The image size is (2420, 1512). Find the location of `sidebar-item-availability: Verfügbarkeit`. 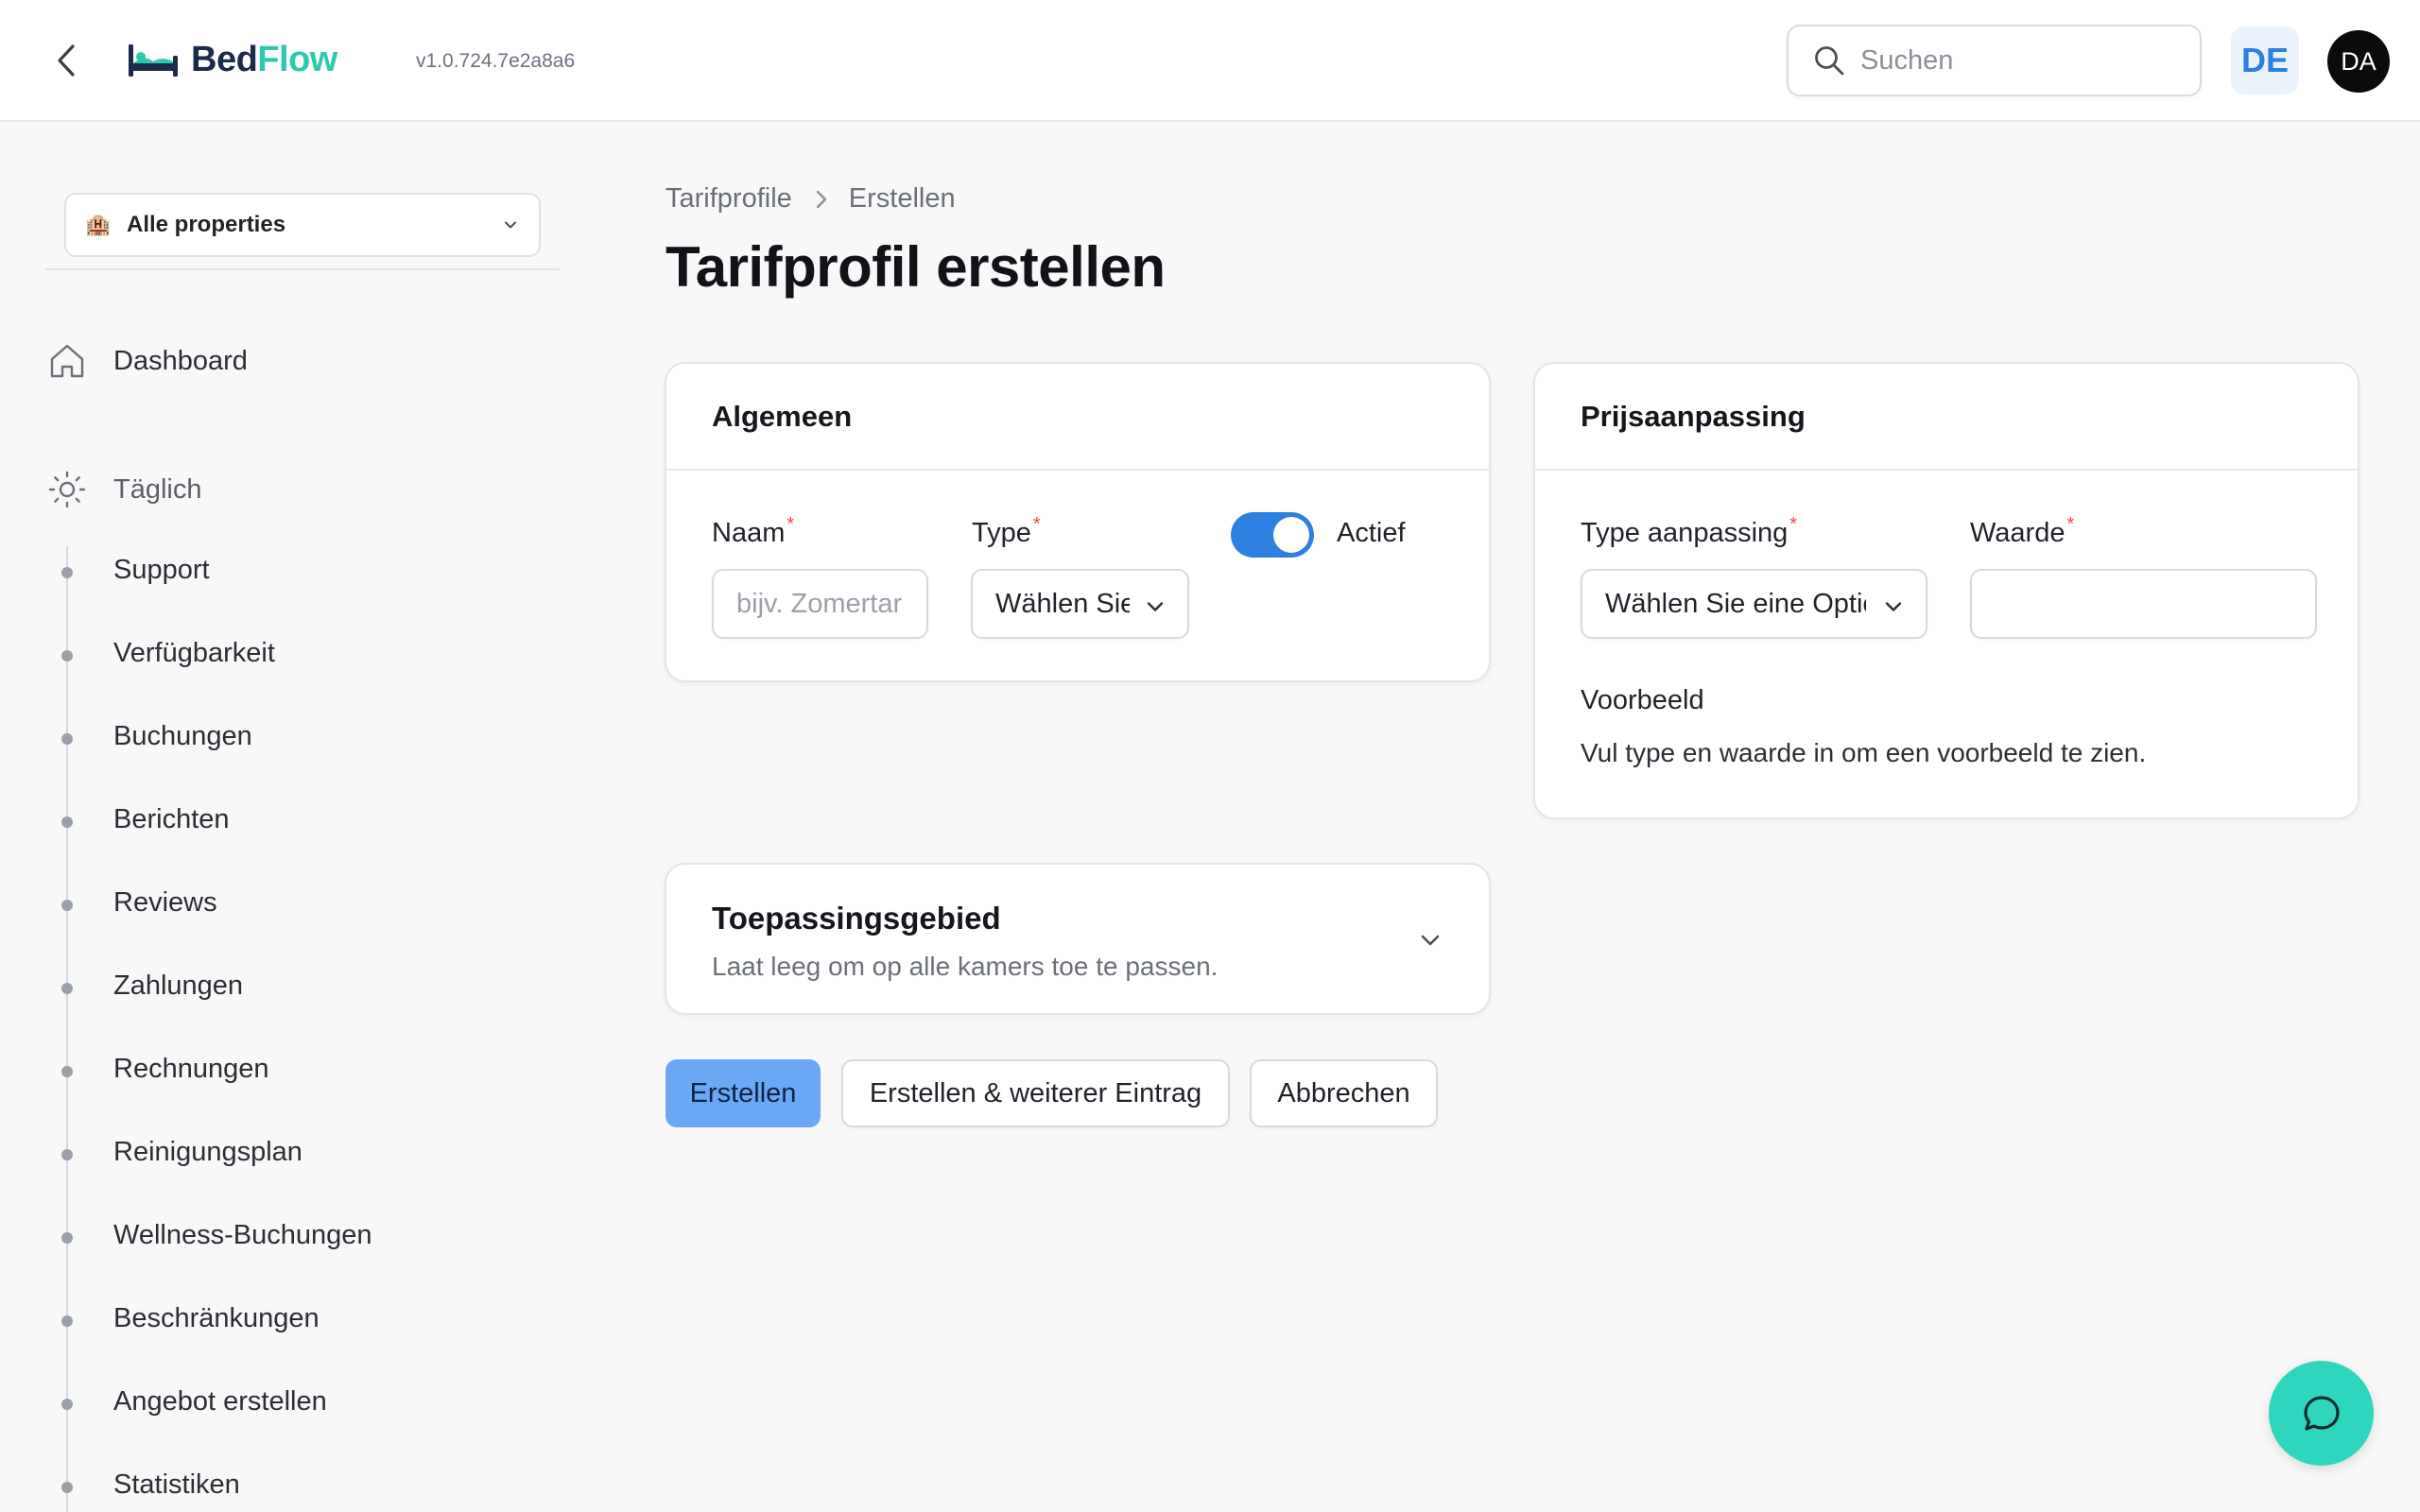

sidebar-item-availability: Verfügbarkeit is located at coordinates (248, 655).